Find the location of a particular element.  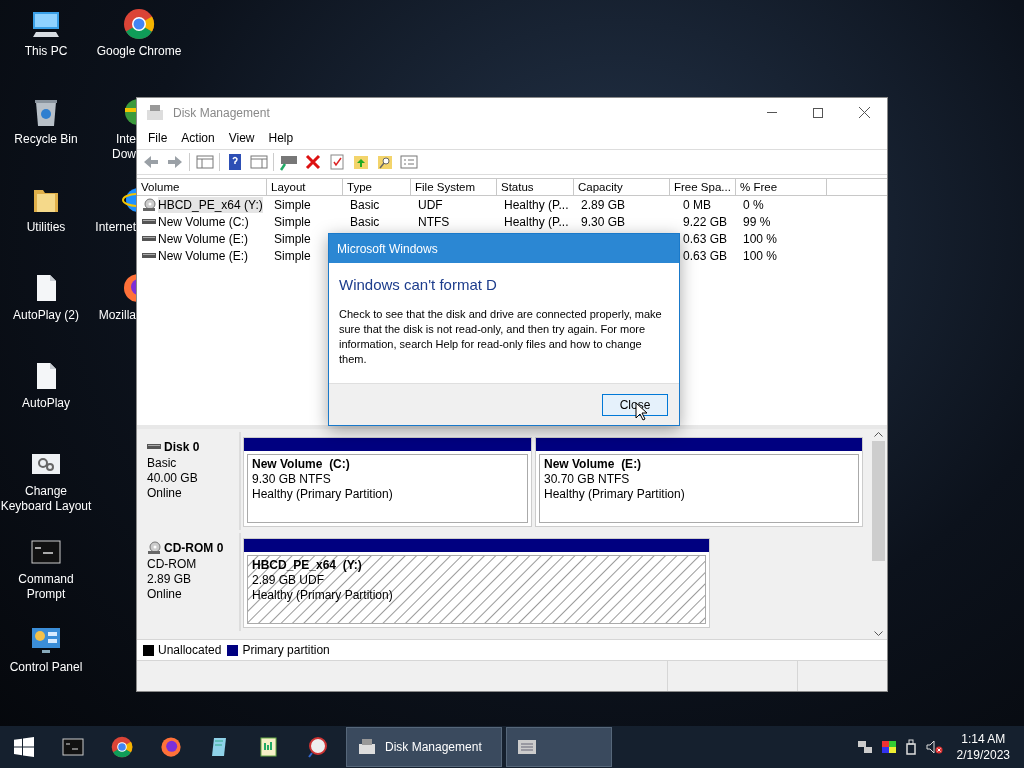

dialog-heading: Windows can't format D is located at coordinates (418, 285).